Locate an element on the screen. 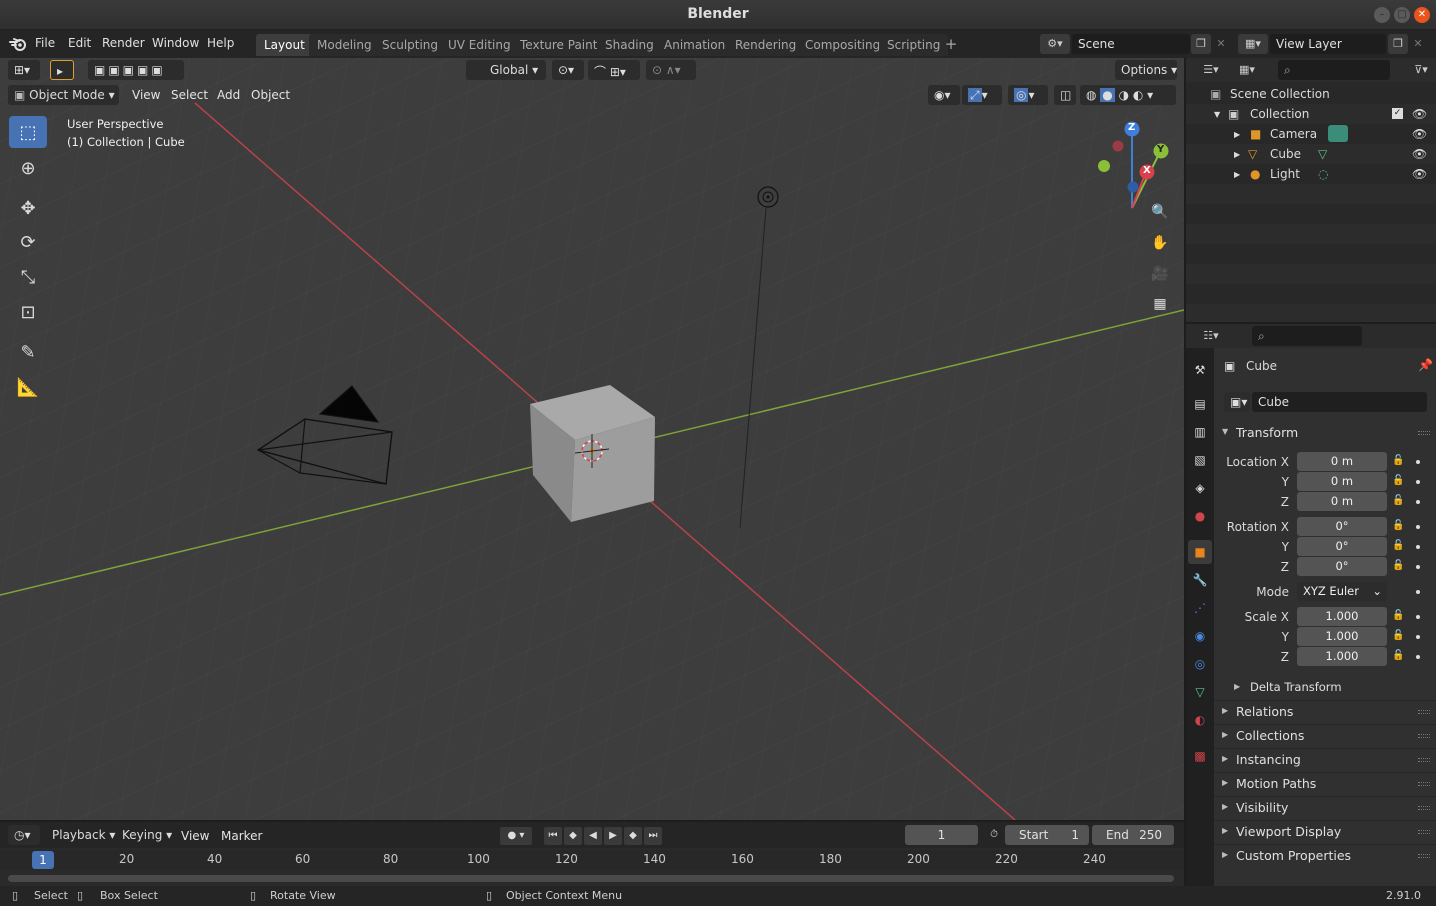  relations-panel-header: ▶ Relations is located at coordinates (1325, 711).